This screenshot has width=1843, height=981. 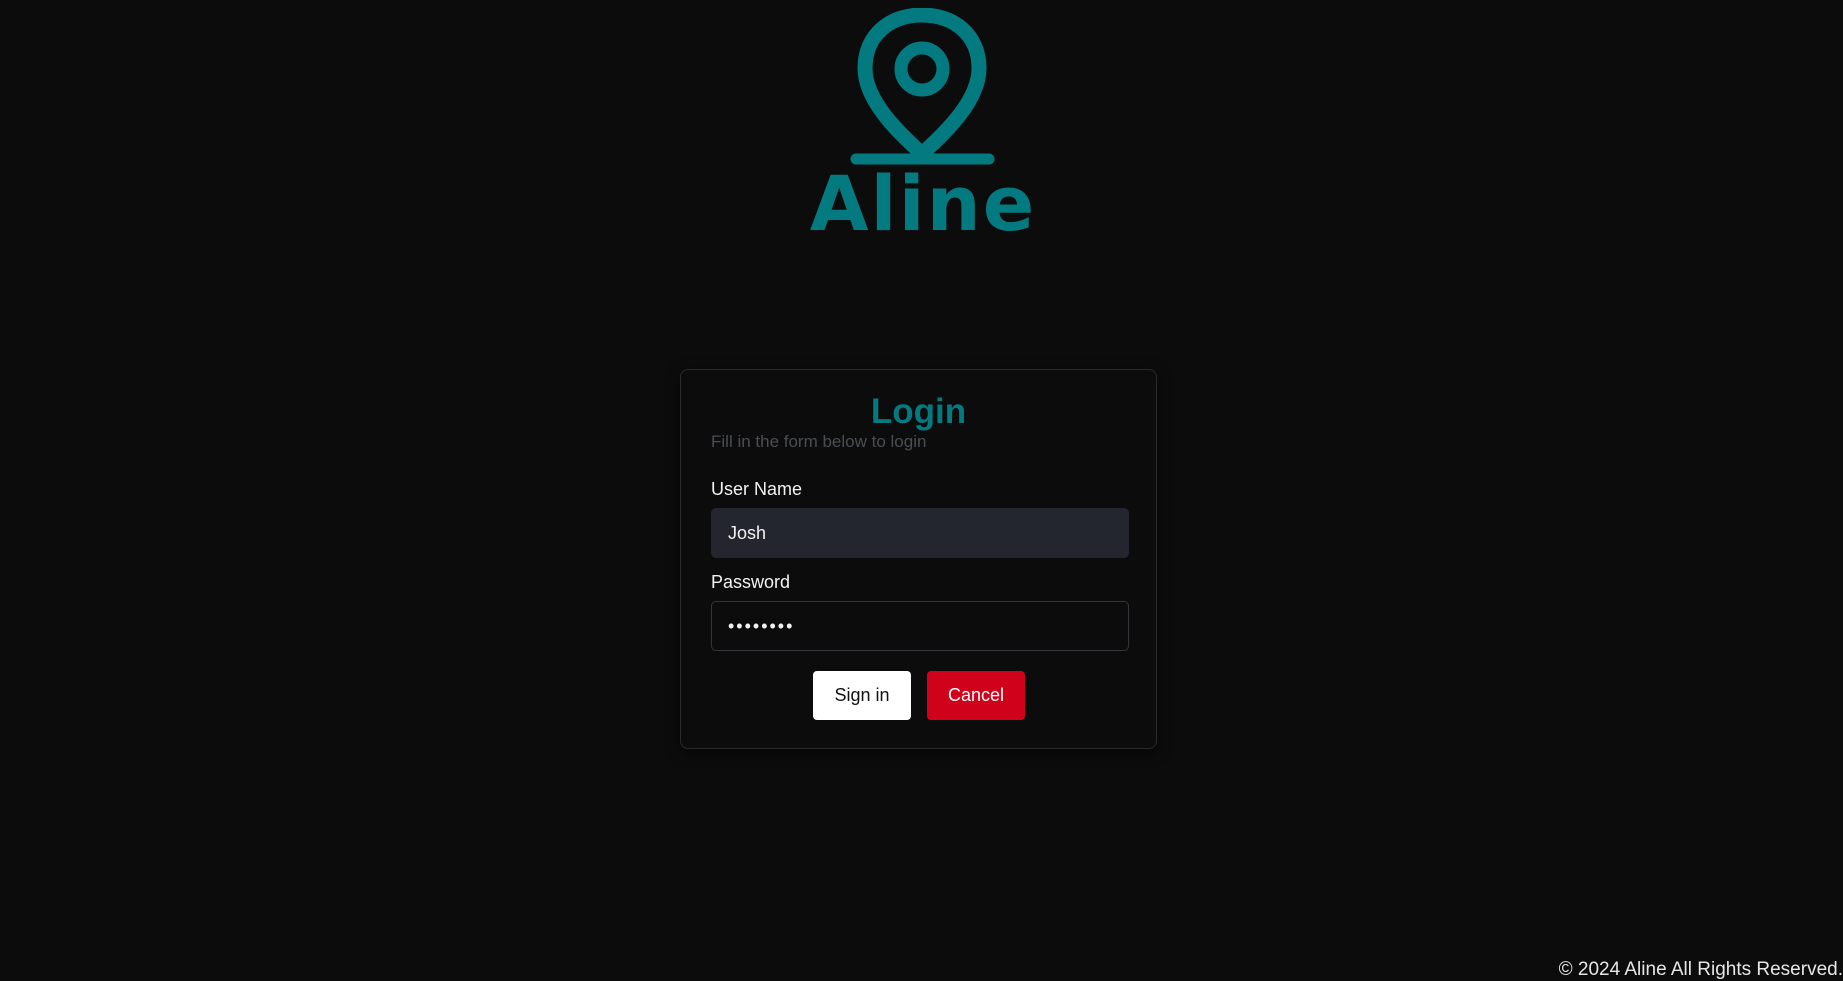 What do you see at coordinates (920, 533) in the screenshot?
I see `username-input` at bounding box center [920, 533].